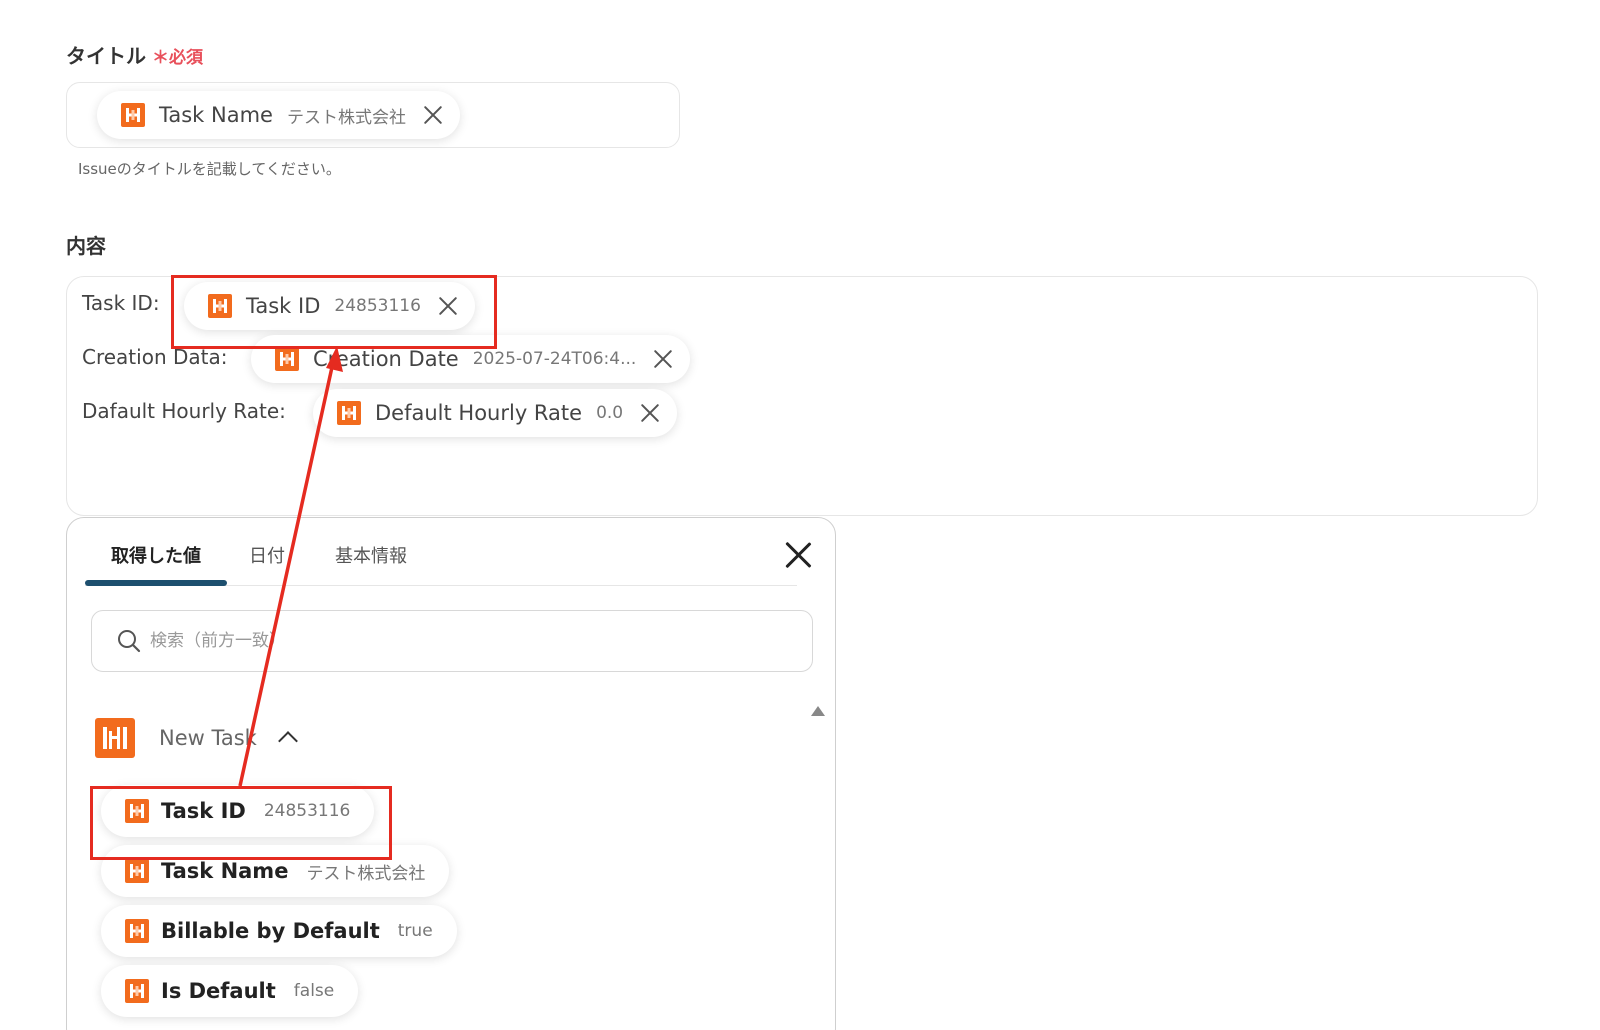  I want to click on content-chip-task-id: Task ID 24853116, so click(329, 306).